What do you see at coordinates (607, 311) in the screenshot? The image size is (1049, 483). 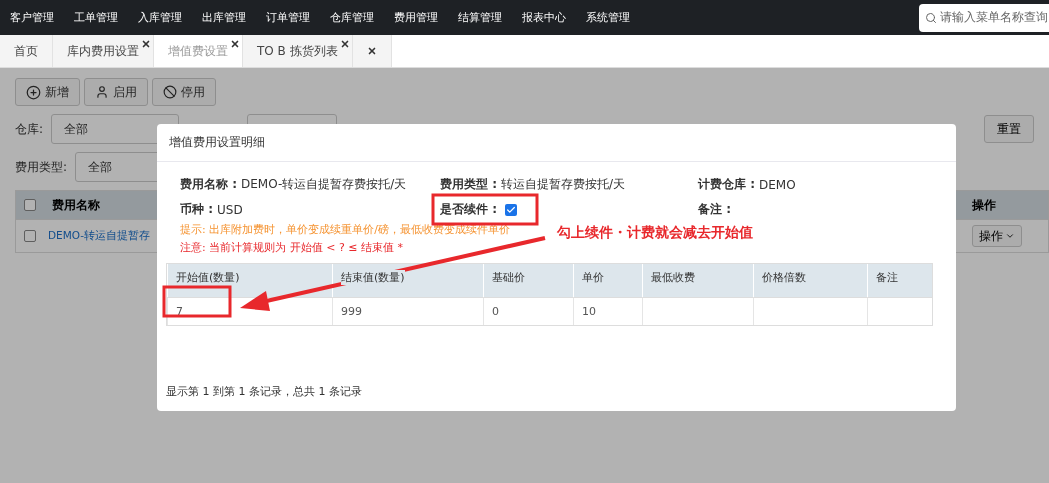 I see `table-cell: 10` at bounding box center [607, 311].